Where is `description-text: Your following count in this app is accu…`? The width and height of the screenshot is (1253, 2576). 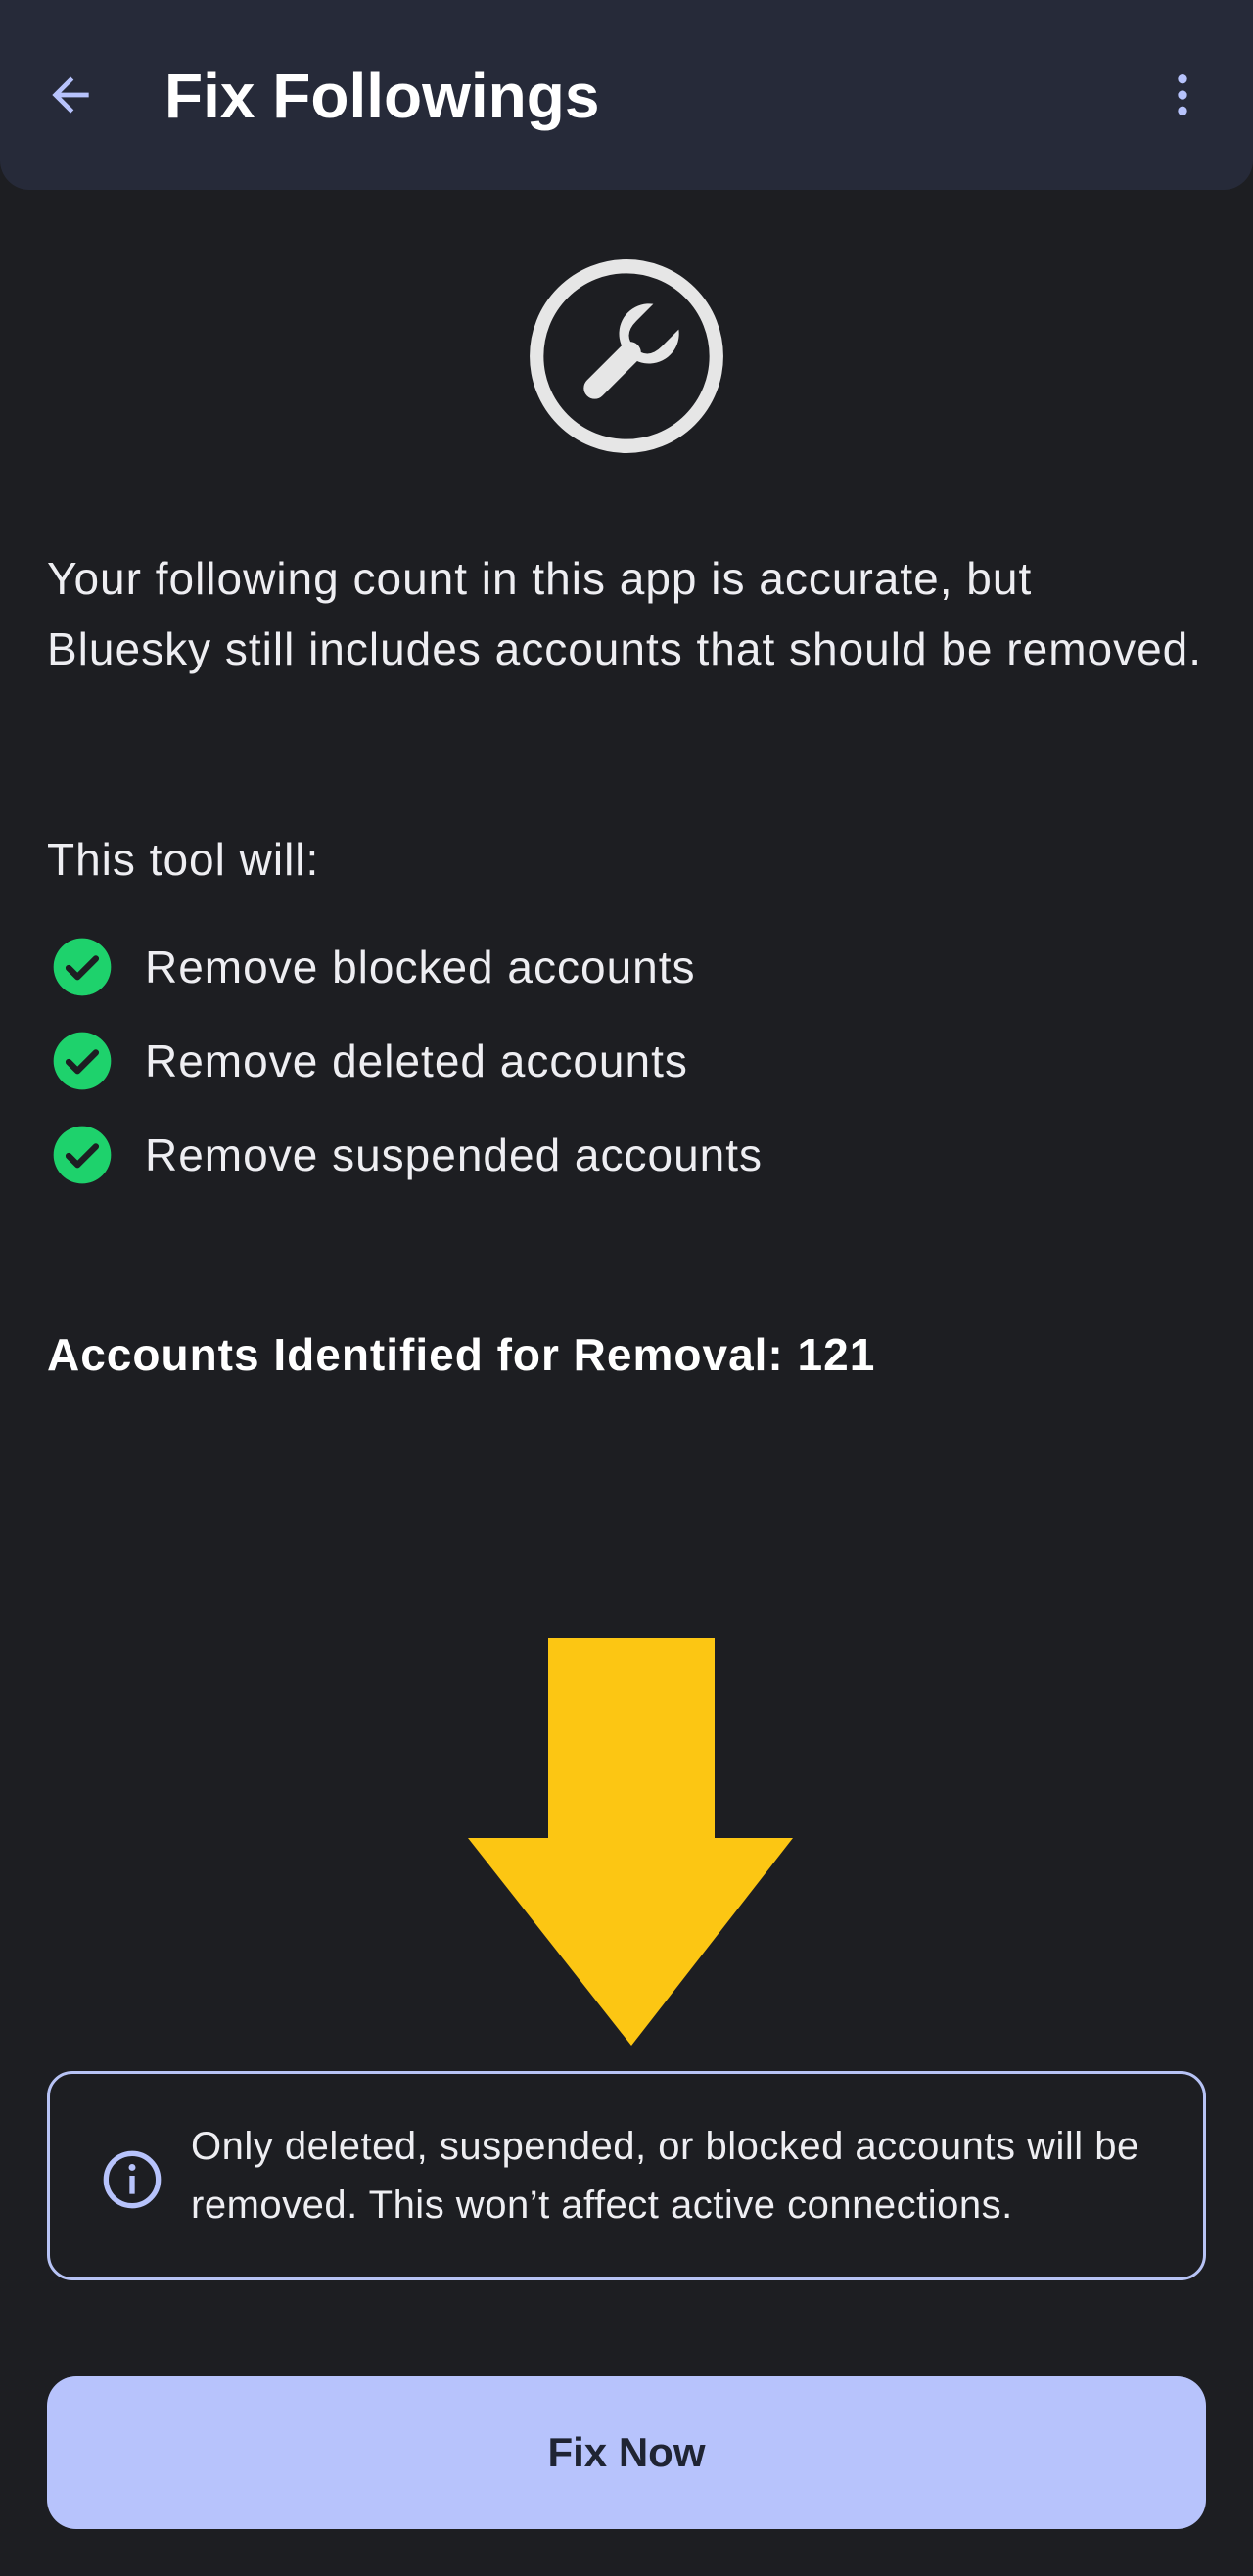
description-text: Your following count in this app is accu… is located at coordinates (625, 614).